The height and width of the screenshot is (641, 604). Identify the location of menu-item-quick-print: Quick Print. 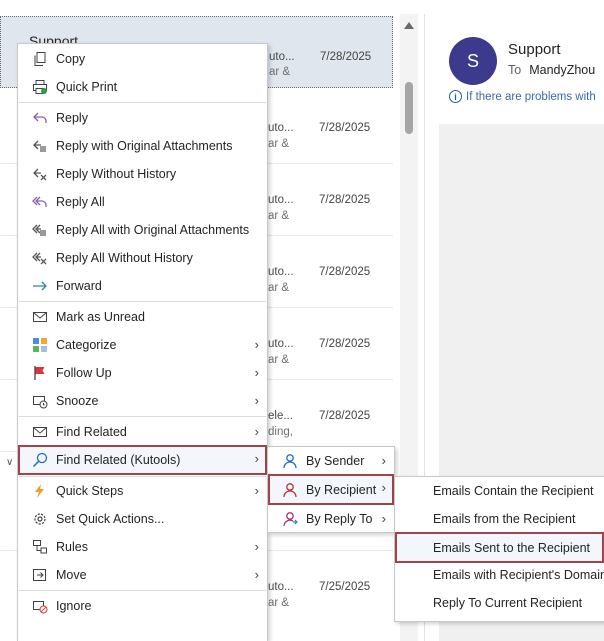
(142, 87).